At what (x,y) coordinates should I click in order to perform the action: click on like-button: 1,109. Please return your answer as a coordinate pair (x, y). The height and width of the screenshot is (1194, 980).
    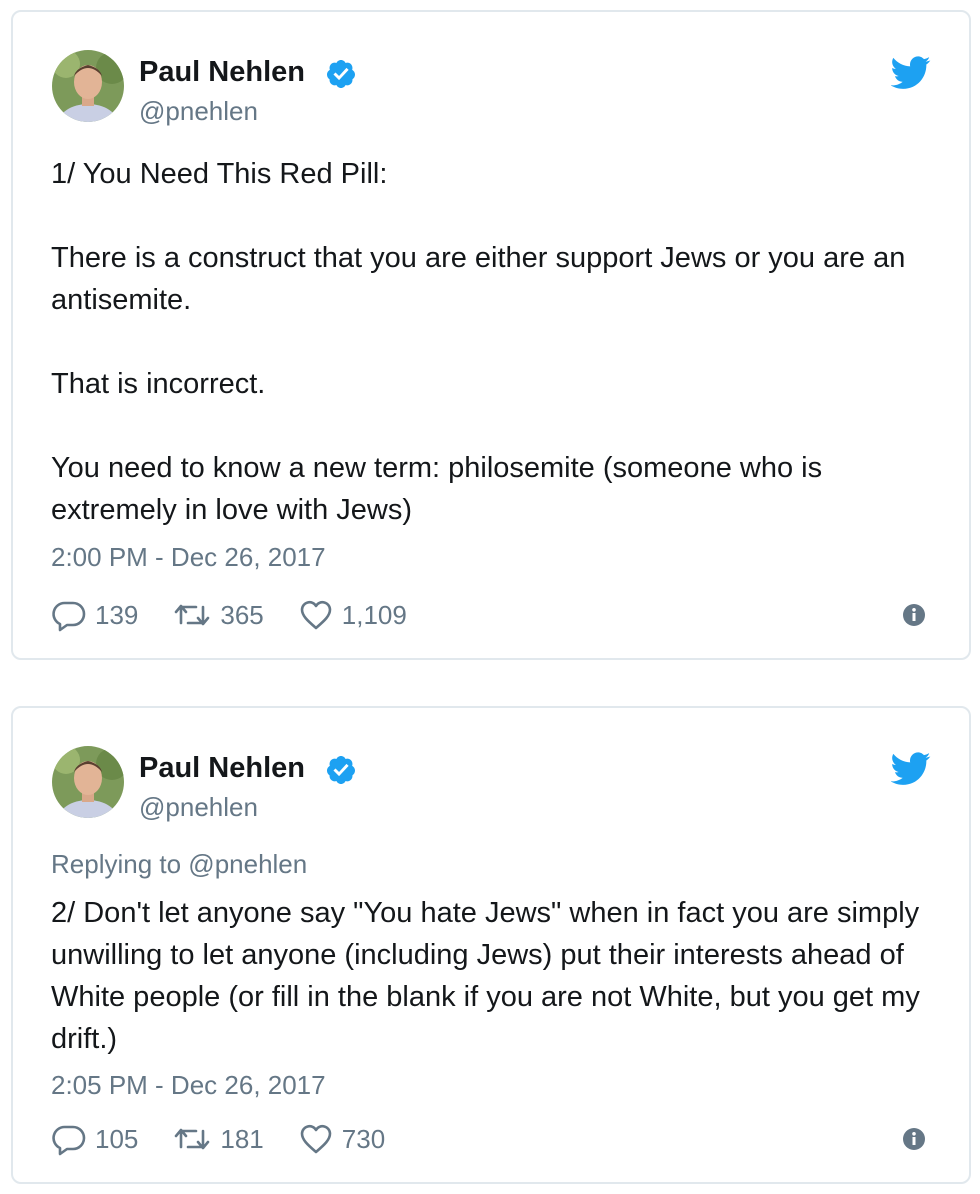
    Looking at the image, I should click on (352, 615).